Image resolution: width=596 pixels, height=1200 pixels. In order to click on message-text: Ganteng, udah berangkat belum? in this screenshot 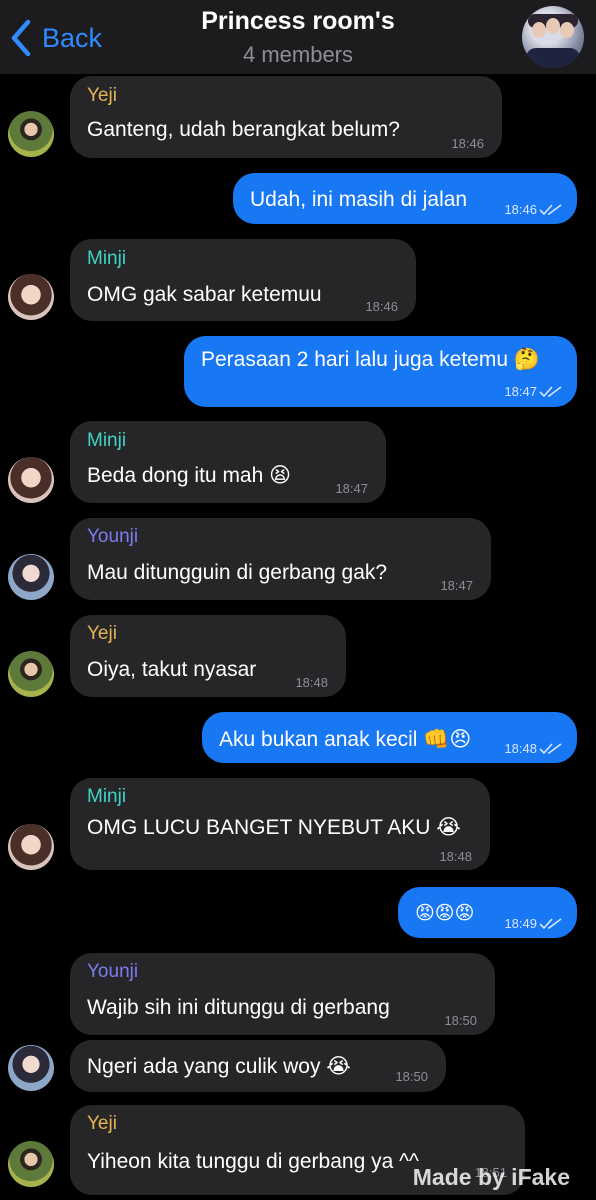, I will do `click(243, 129)`.